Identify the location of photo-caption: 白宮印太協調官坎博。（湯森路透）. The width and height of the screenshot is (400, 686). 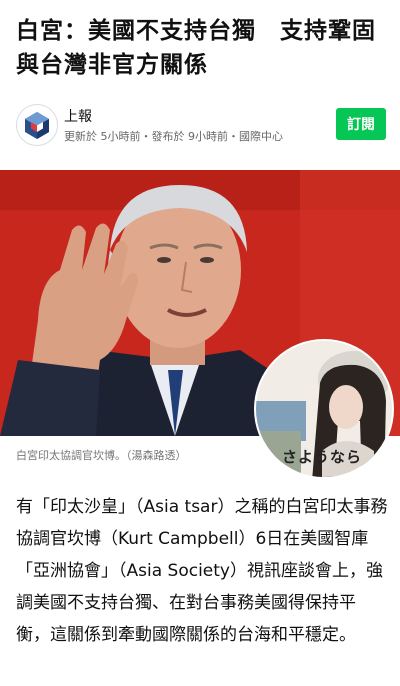
(101, 455).